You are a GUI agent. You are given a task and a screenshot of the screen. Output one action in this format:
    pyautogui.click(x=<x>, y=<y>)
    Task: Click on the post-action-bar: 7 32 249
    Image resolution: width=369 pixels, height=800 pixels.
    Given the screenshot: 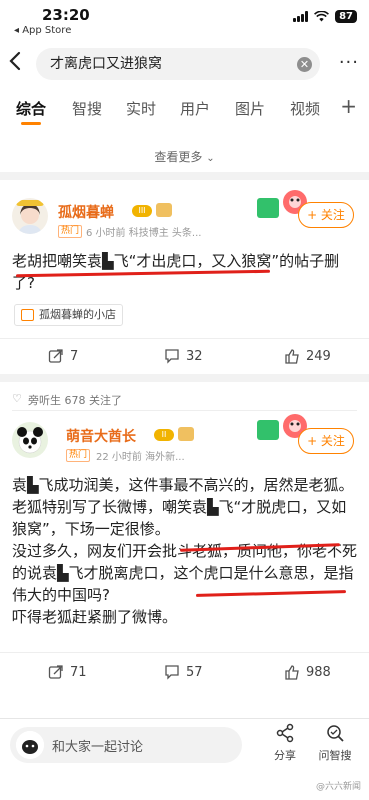 What is the action you would take?
    pyautogui.click(x=184, y=357)
    